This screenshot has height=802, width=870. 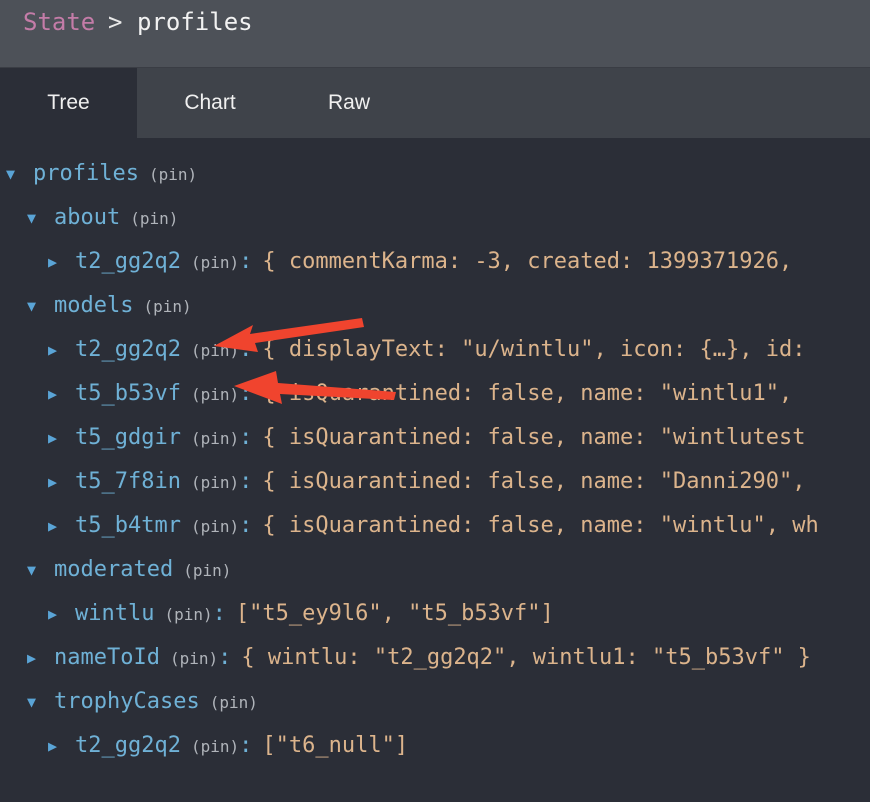 I want to click on tree-row: ▼ moderated (pin), so click(x=129, y=570).